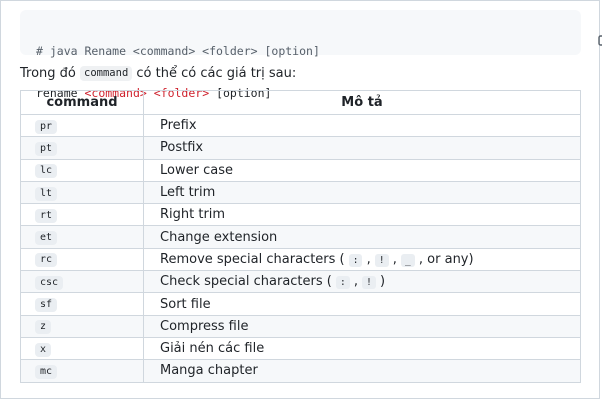 Image resolution: width=602 pixels, height=401 pixels. Describe the element at coordinates (362, 125) in the screenshot. I see `description-cell: Prefix` at that location.